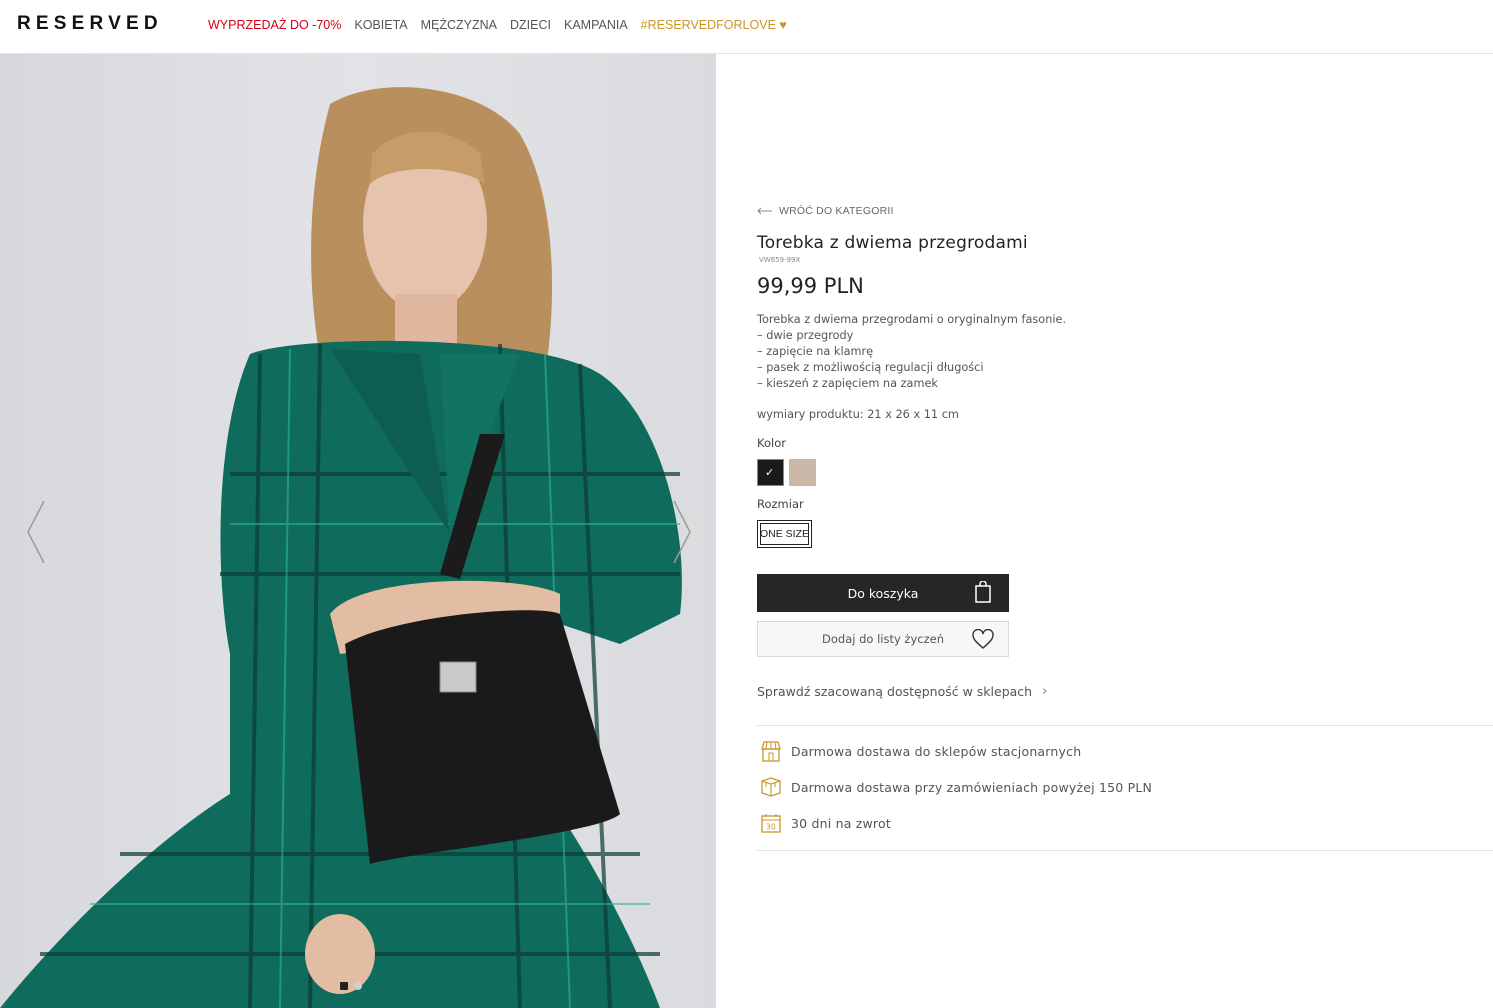 The image size is (1493, 1008). I want to click on back-to-category-link: WRÓĆ DO KATEGORII, so click(825, 211).